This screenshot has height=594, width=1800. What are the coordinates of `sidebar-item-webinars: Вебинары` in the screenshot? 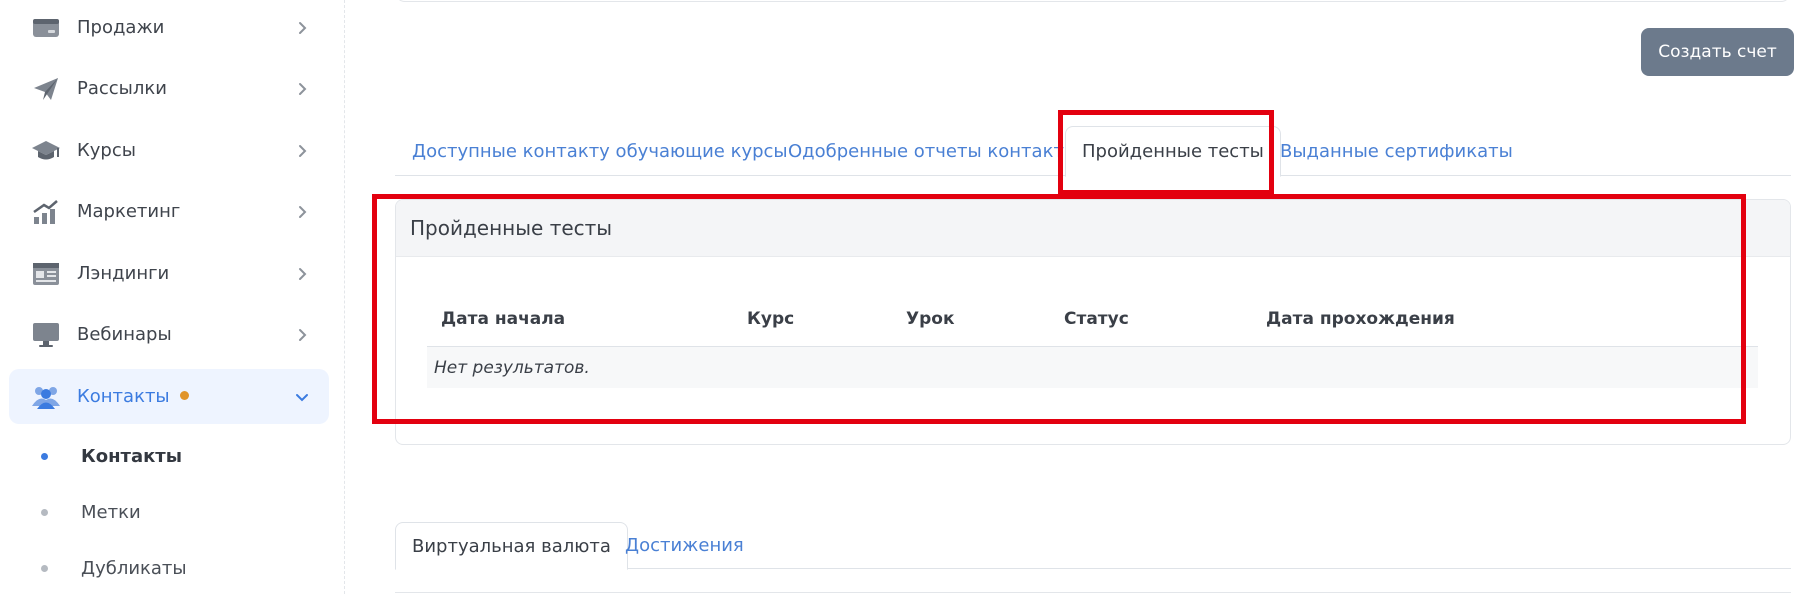 It's located at (169, 334).